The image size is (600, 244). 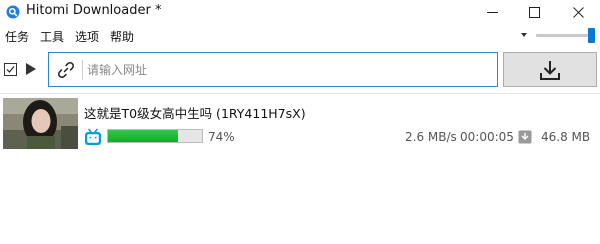 I want to click on bilibili-icon, so click(x=93, y=136).